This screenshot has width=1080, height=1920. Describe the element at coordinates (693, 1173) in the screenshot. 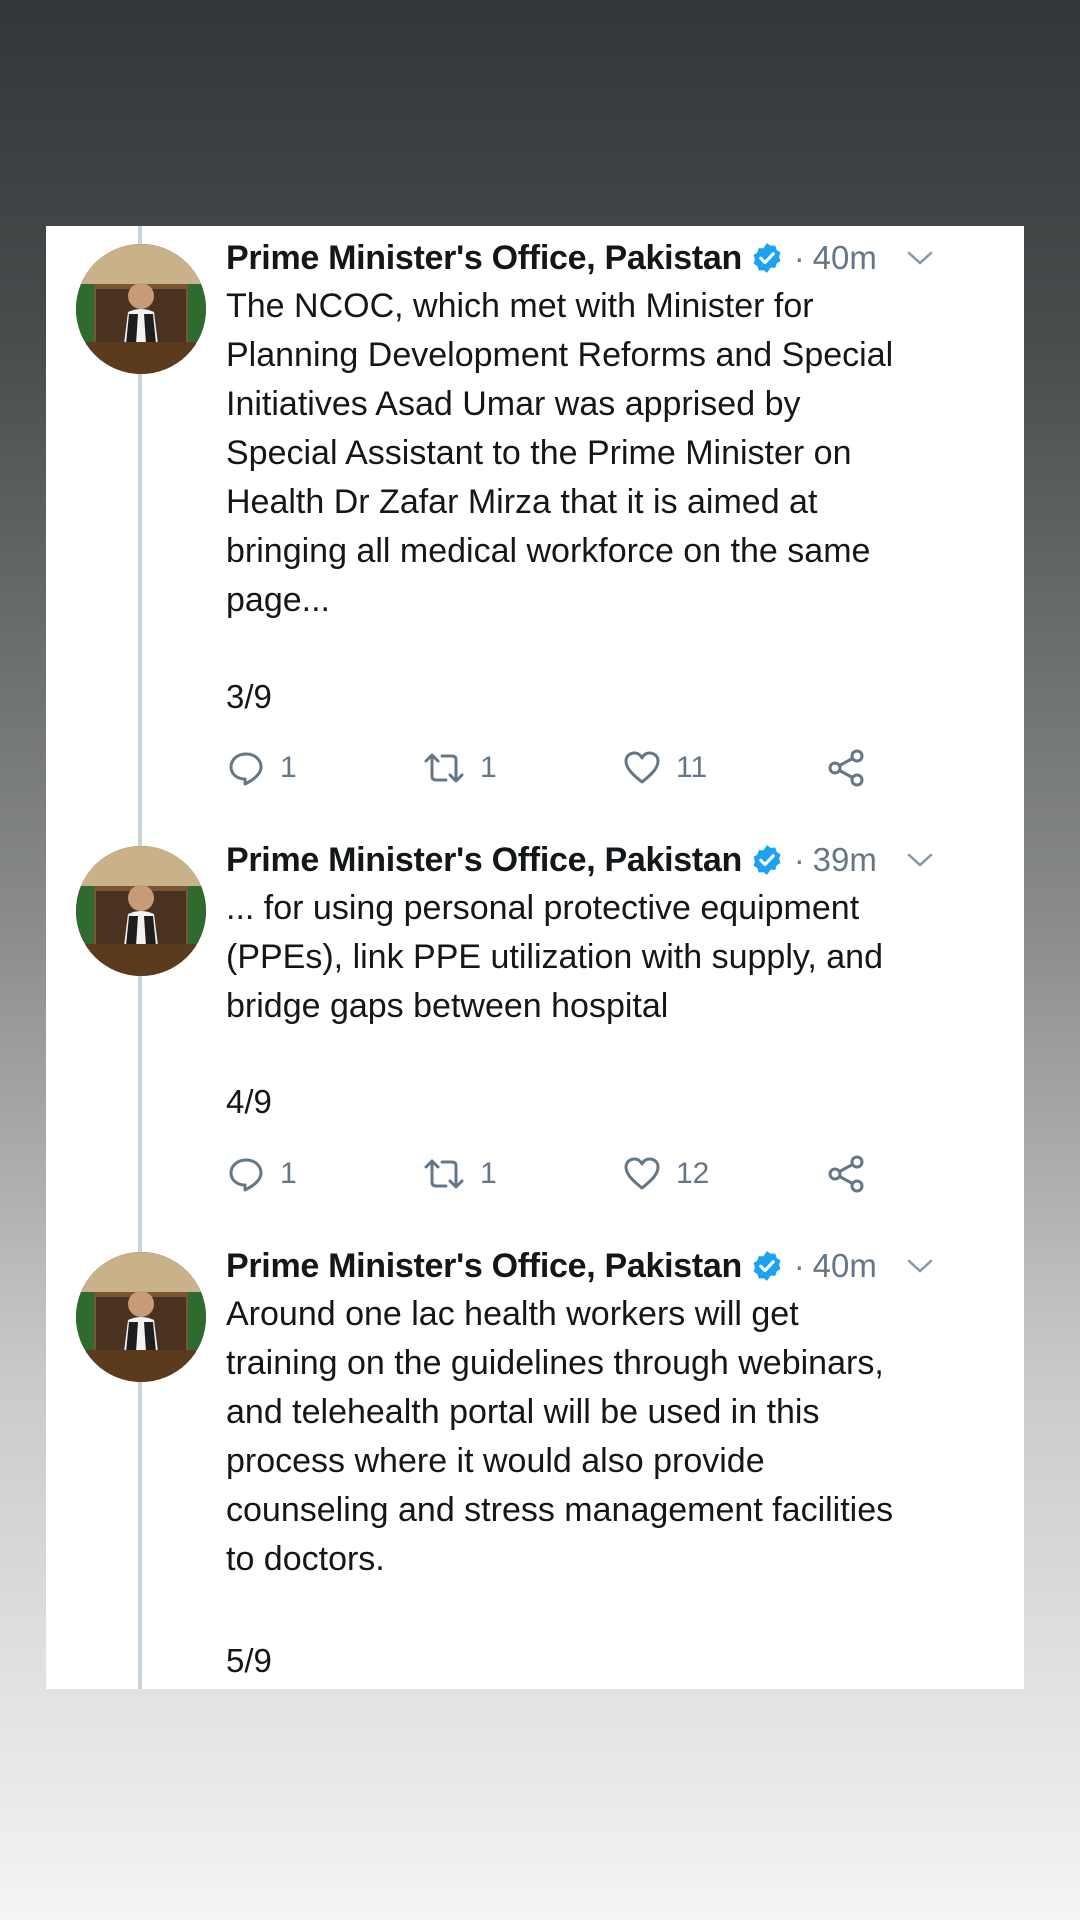

I see `like-count: 12` at that location.